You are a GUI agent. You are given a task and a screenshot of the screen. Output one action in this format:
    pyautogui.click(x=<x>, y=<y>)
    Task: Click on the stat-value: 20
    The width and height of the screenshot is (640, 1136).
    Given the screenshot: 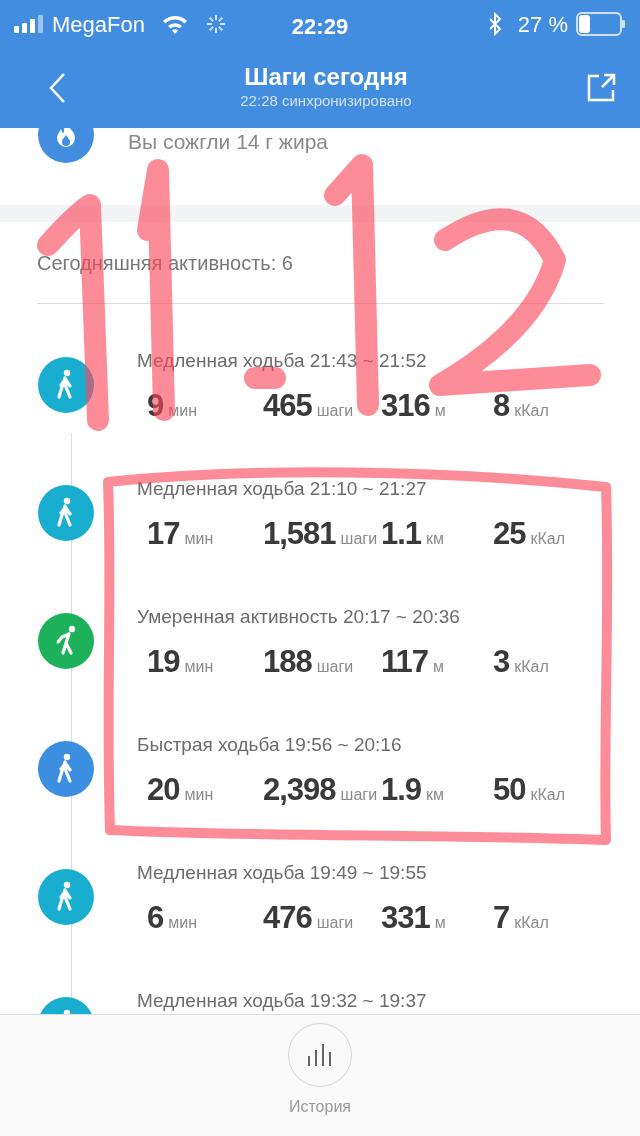 What is the action you would take?
    pyautogui.click(x=163, y=790)
    